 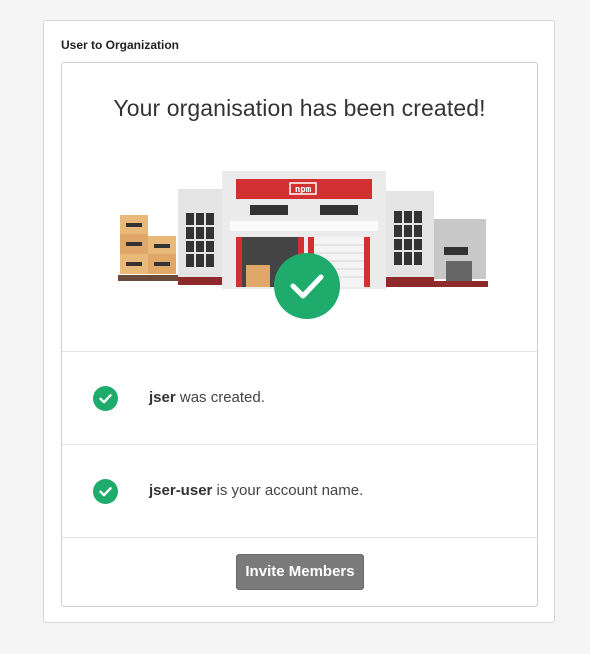 What do you see at coordinates (220, 397) in the screenshot?
I see `created-message-text: was created.` at bounding box center [220, 397].